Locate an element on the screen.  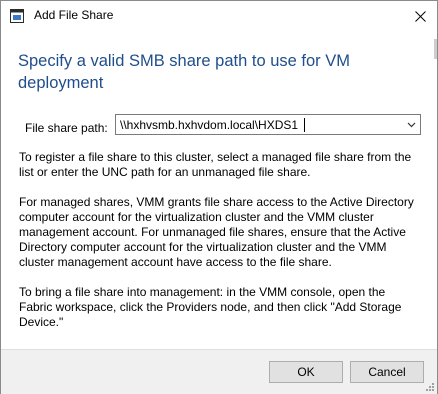
file-share-path-input: \\hxhvsmb.hxhvdom.local\HXDS1 is located at coordinates (209, 125).